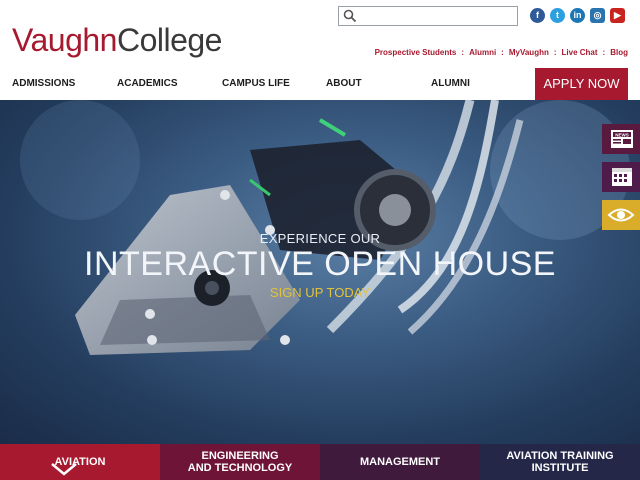  I want to click on tab-ati-line2: INSTITUTE, so click(560, 468).